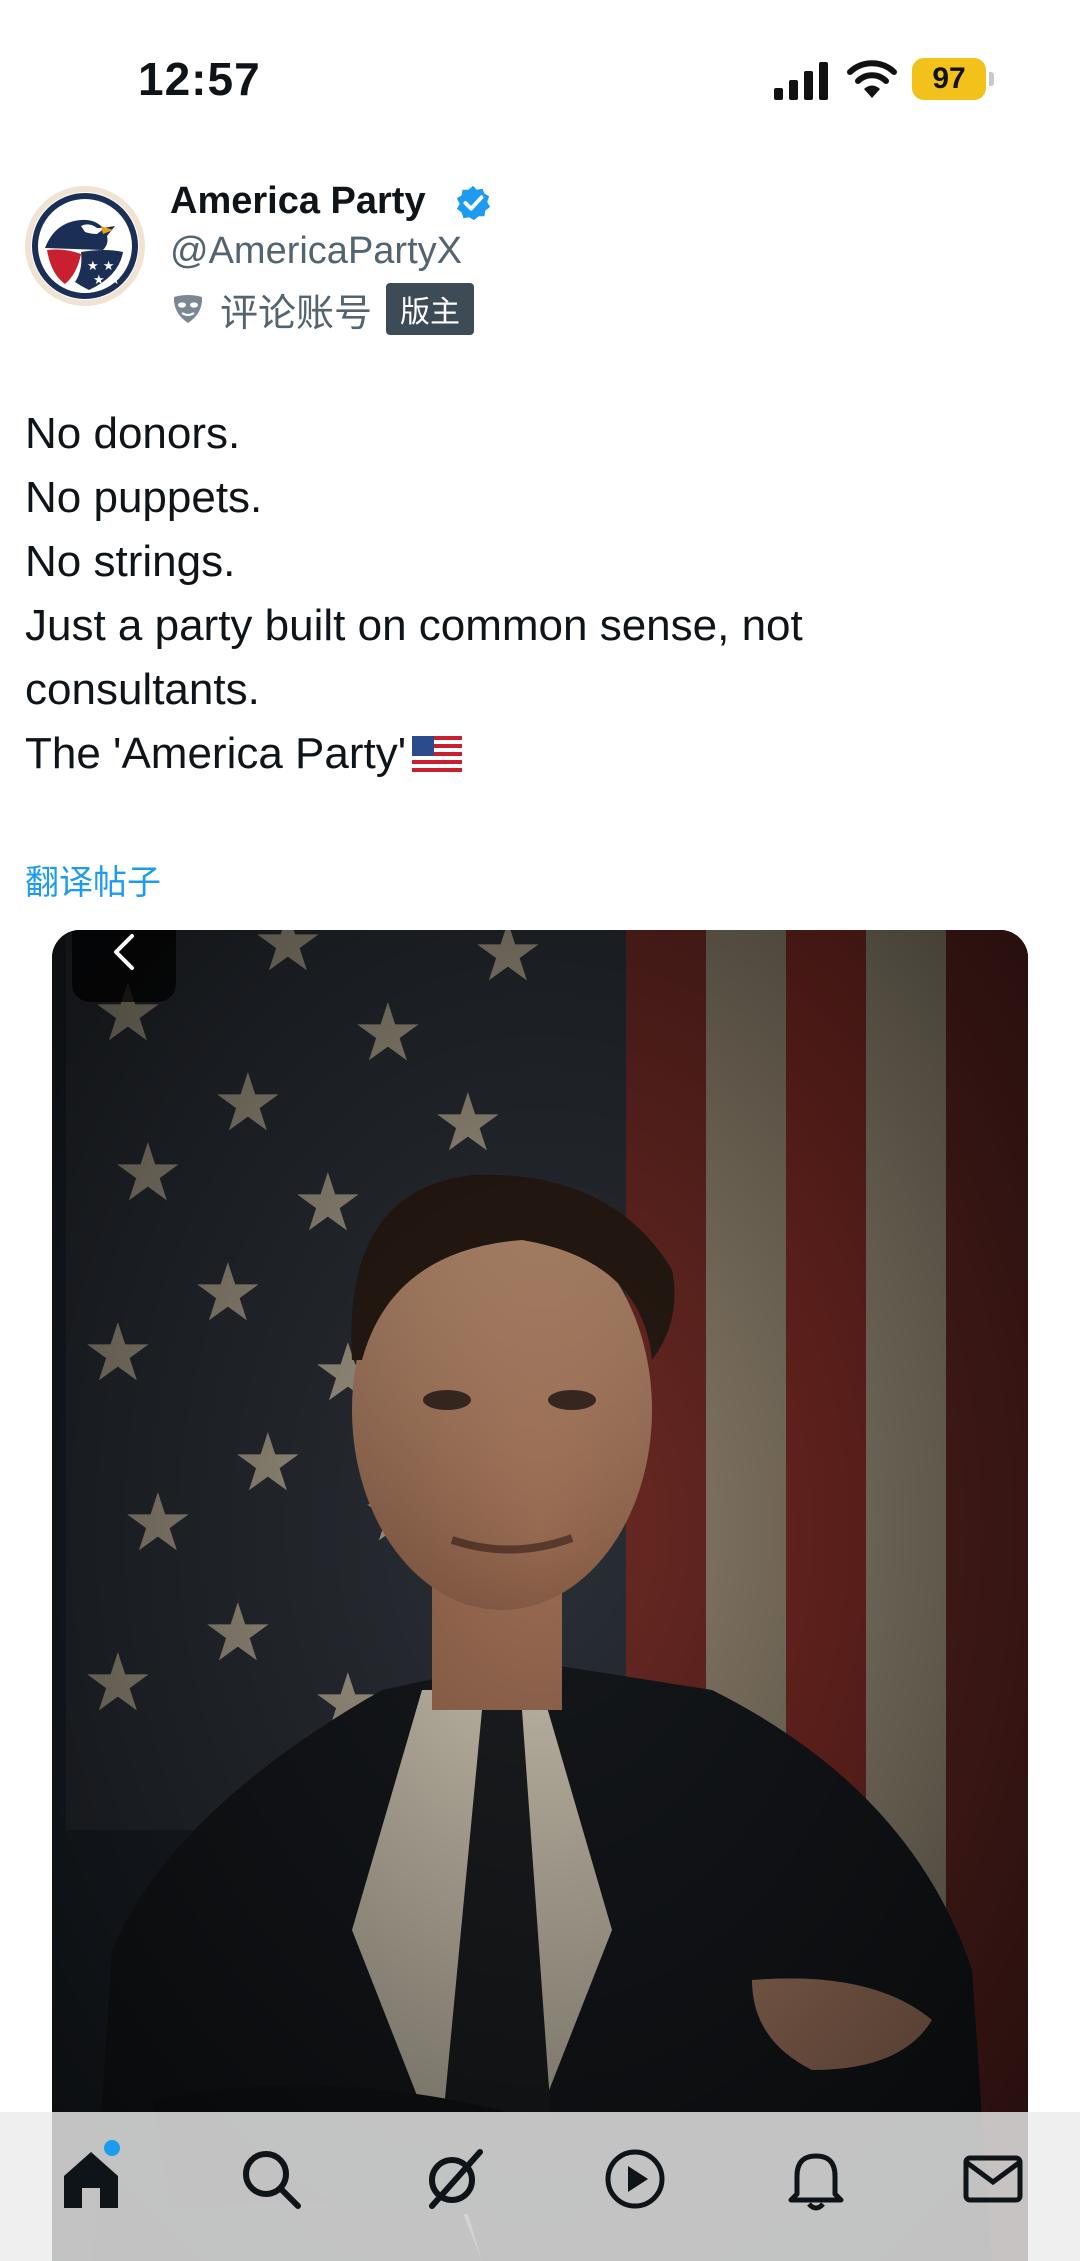 This screenshot has width=1080, height=2261. What do you see at coordinates (93, 879) in the screenshot?
I see `translate-post-link: 翻译帖子` at bounding box center [93, 879].